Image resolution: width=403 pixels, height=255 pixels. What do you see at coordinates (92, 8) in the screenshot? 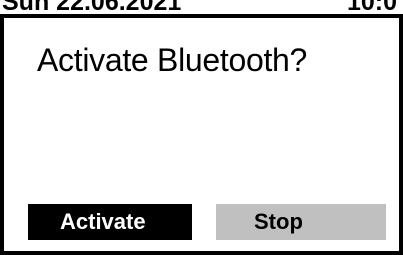
I see `status-date: Sun 22.06.2021` at bounding box center [92, 8].